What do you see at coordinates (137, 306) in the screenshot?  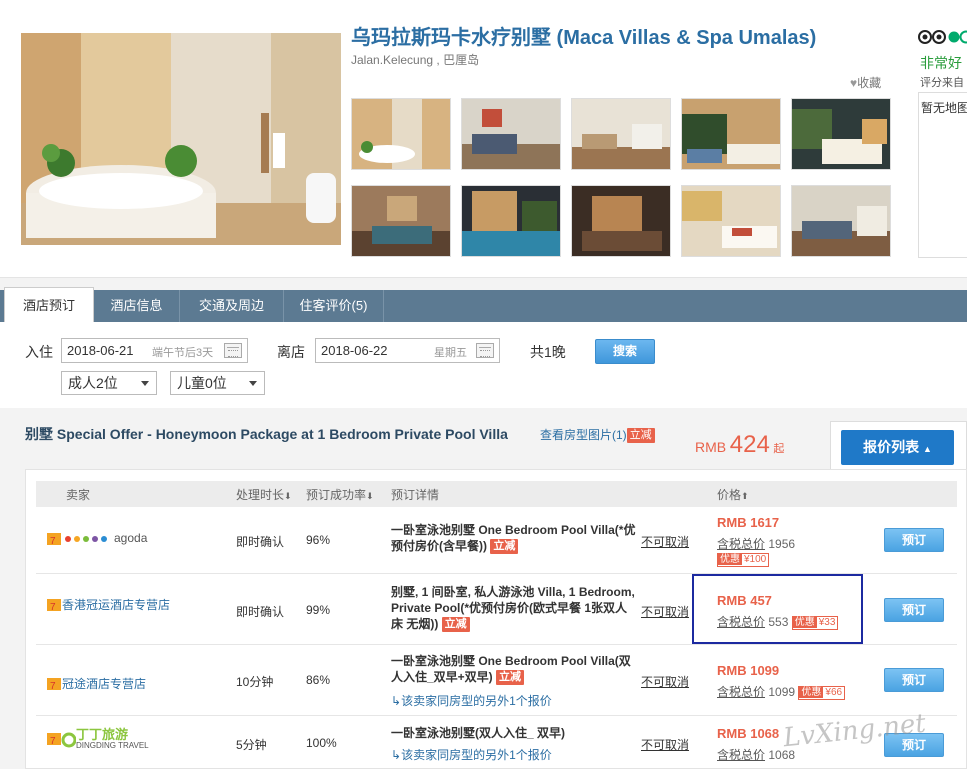 I see `tab-hotel-info: 酒店信息` at bounding box center [137, 306].